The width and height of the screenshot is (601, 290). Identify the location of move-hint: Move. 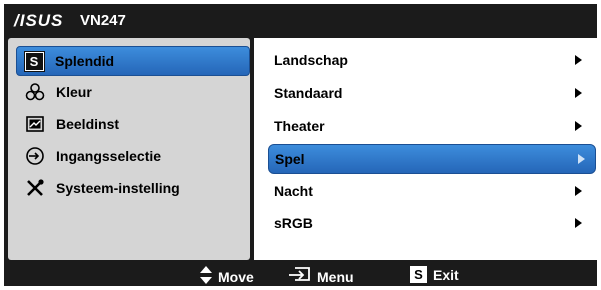
(227, 276).